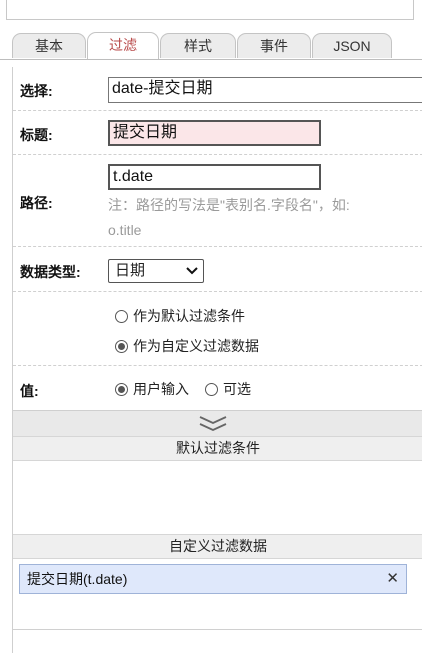  Describe the element at coordinates (265, 90) in the screenshot. I see `field-select-input: date-提交日期` at that location.